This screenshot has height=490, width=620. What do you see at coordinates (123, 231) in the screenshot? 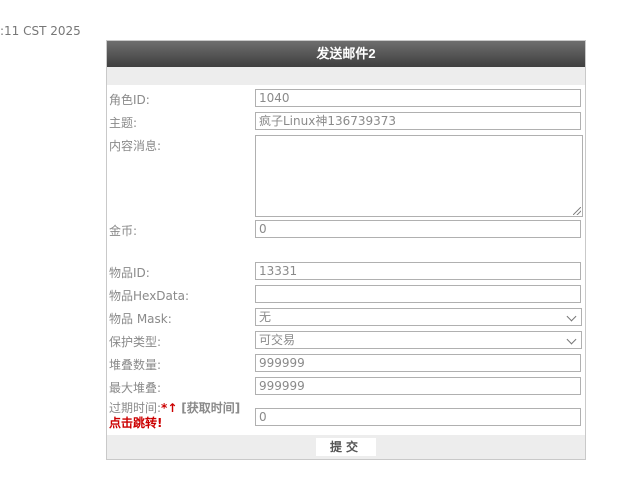
I see `gold-label: 金币:` at bounding box center [123, 231].